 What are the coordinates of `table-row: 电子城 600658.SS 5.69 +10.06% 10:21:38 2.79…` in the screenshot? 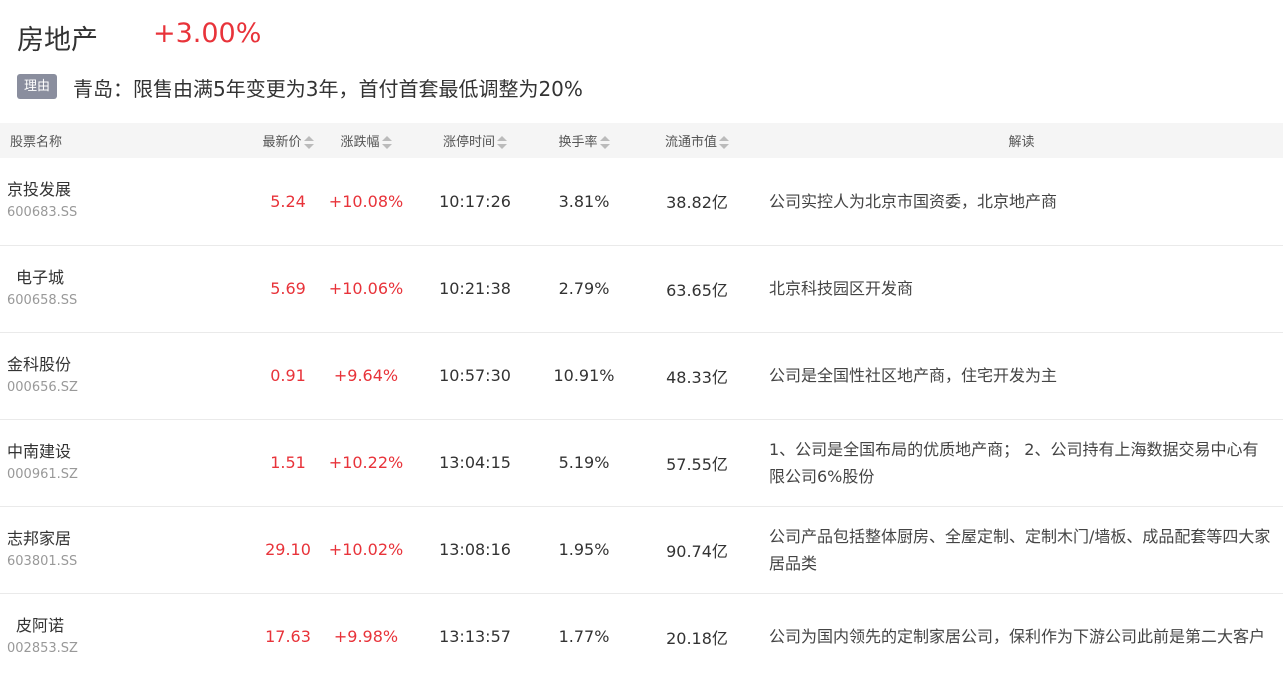 It's located at (641, 288).